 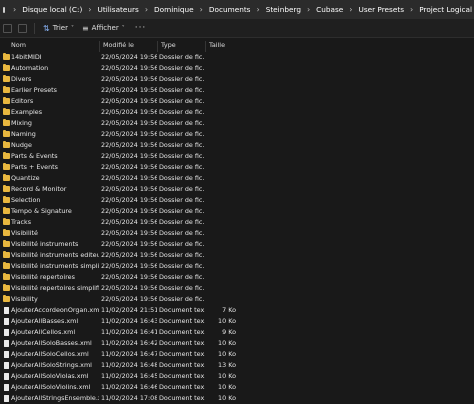 What do you see at coordinates (174, 9) in the screenshot?
I see `breadcrumb-user: Dominique` at bounding box center [174, 9].